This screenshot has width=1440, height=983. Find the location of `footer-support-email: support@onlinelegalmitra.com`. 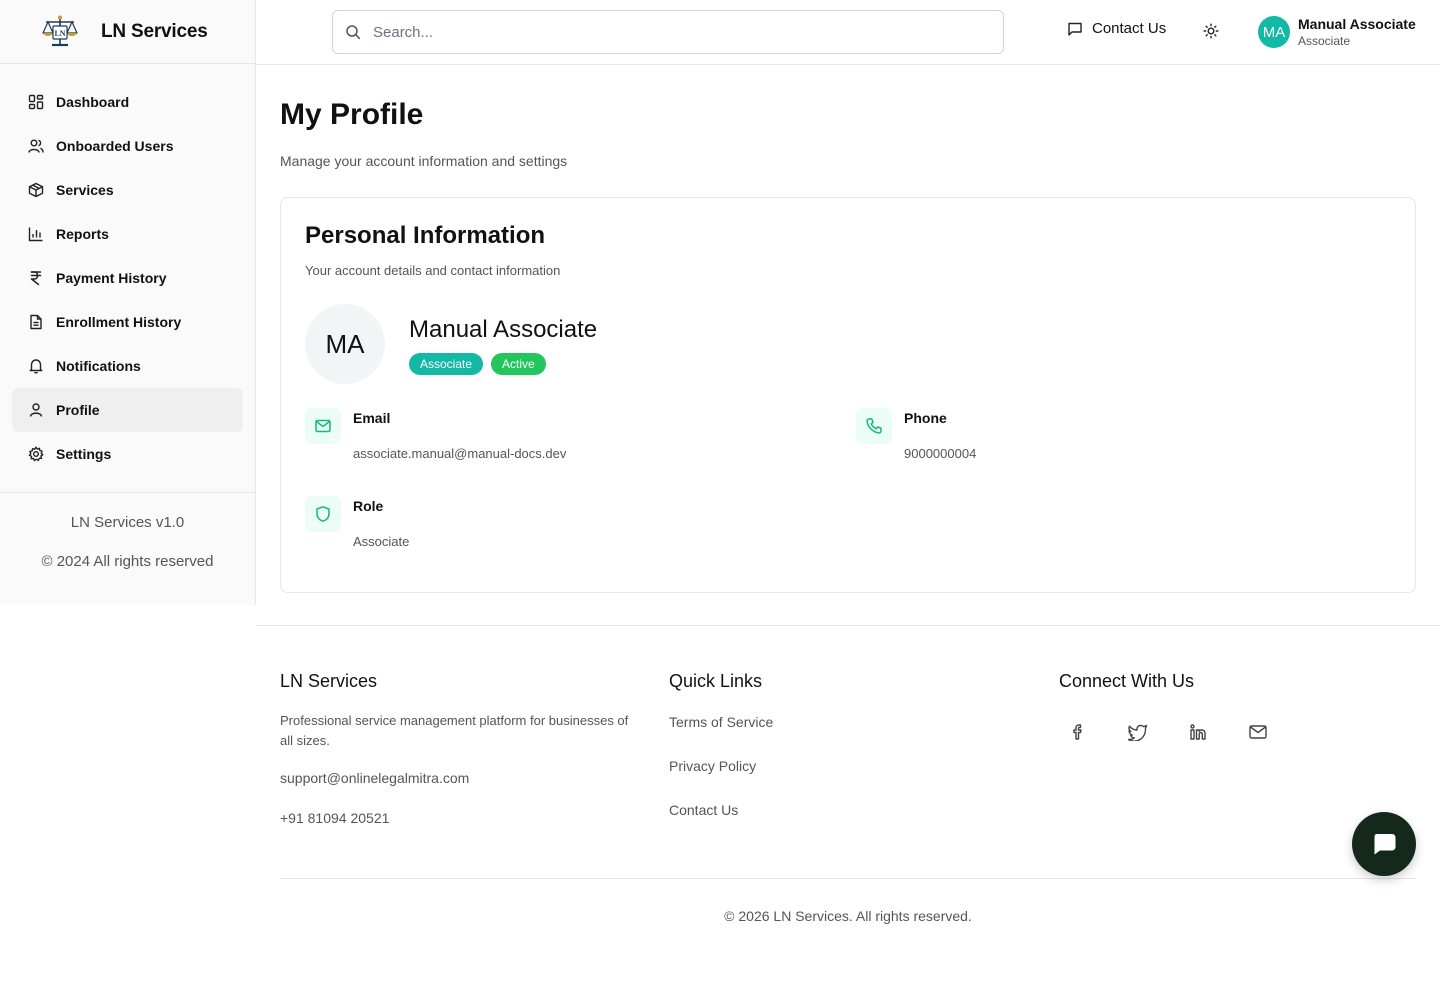

footer-support-email: support@onlinelegalmitra.com is located at coordinates (374, 778).